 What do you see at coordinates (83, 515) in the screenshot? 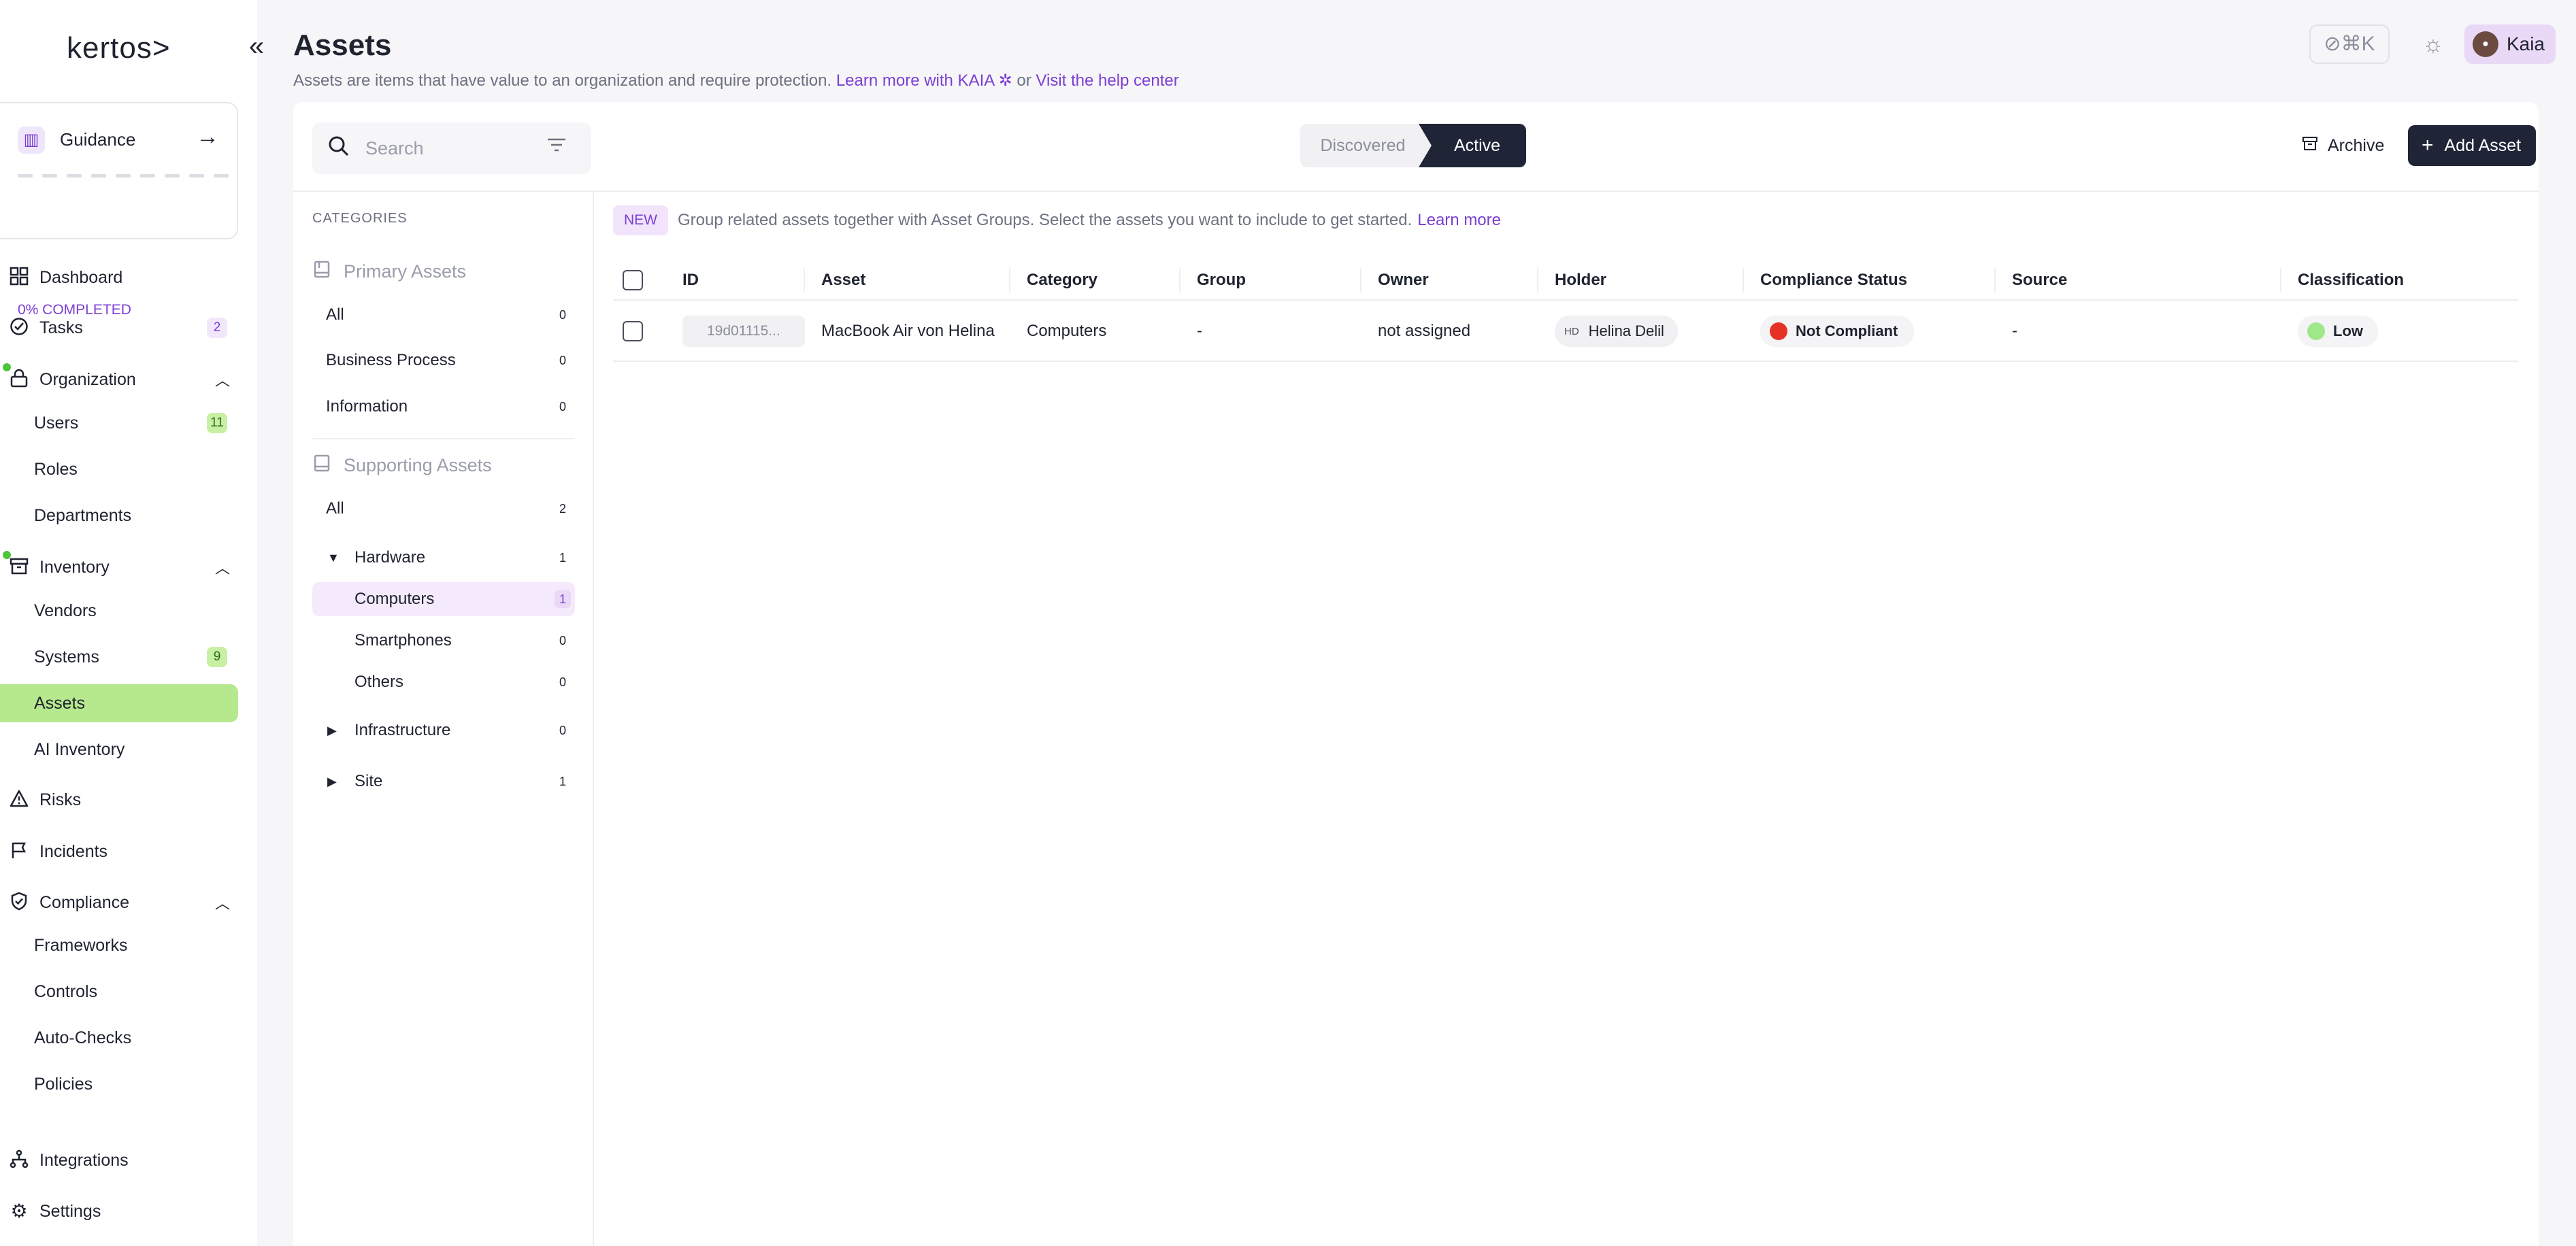
I see `sidebar-item-label: Departments` at bounding box center [83, 515].